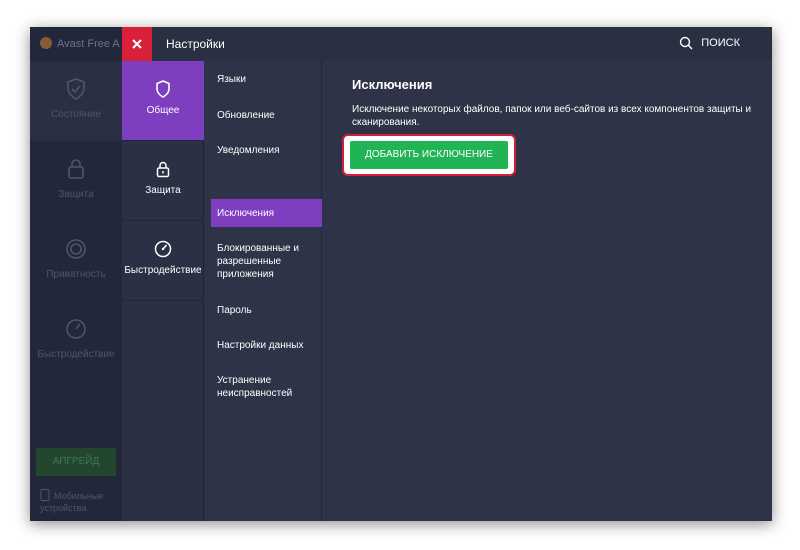  What do you see at coordinates (392, 84) in the screenshot?
I see `page-title: Исключения` at bounding box center [392, 84].